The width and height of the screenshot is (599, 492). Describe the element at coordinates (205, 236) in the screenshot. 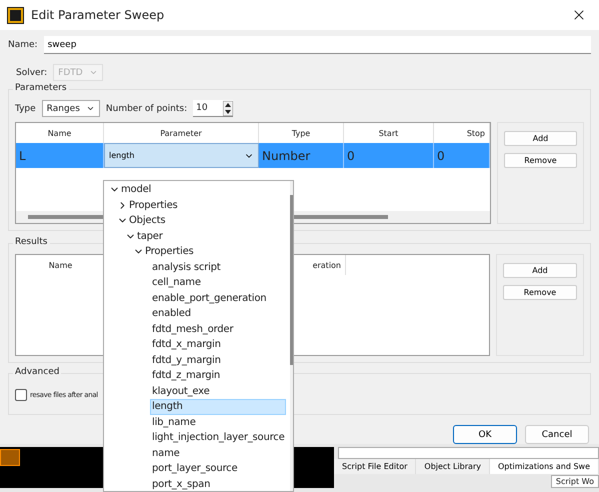

I see `tree-item: taper` at that location.